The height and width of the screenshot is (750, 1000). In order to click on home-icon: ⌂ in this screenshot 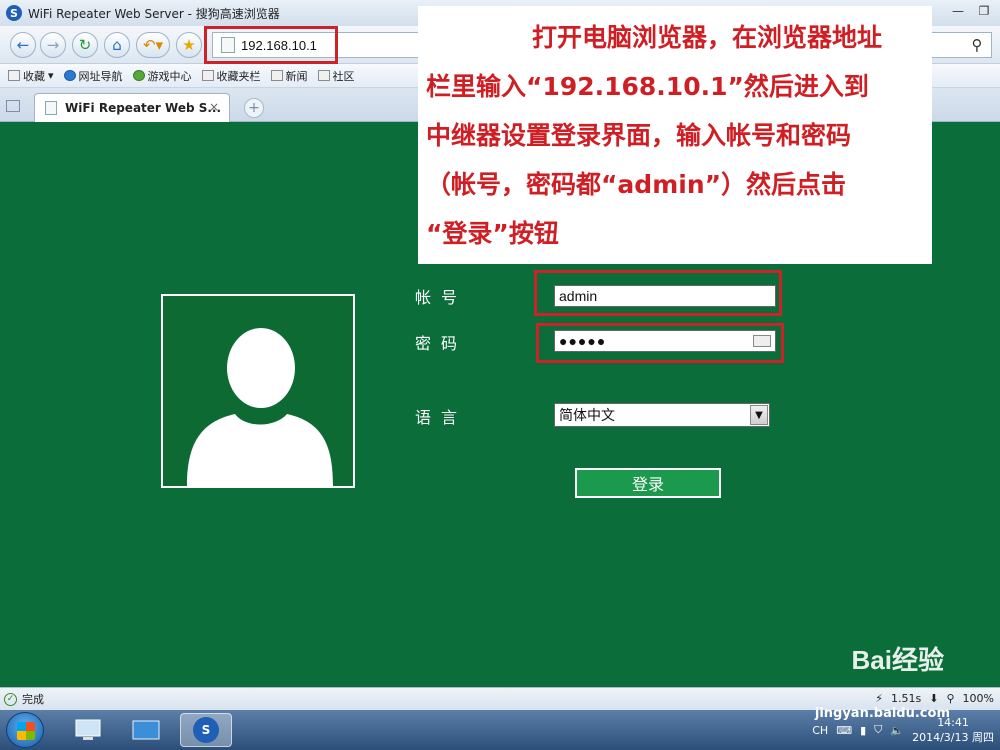, I will do `click(117, 45)`.